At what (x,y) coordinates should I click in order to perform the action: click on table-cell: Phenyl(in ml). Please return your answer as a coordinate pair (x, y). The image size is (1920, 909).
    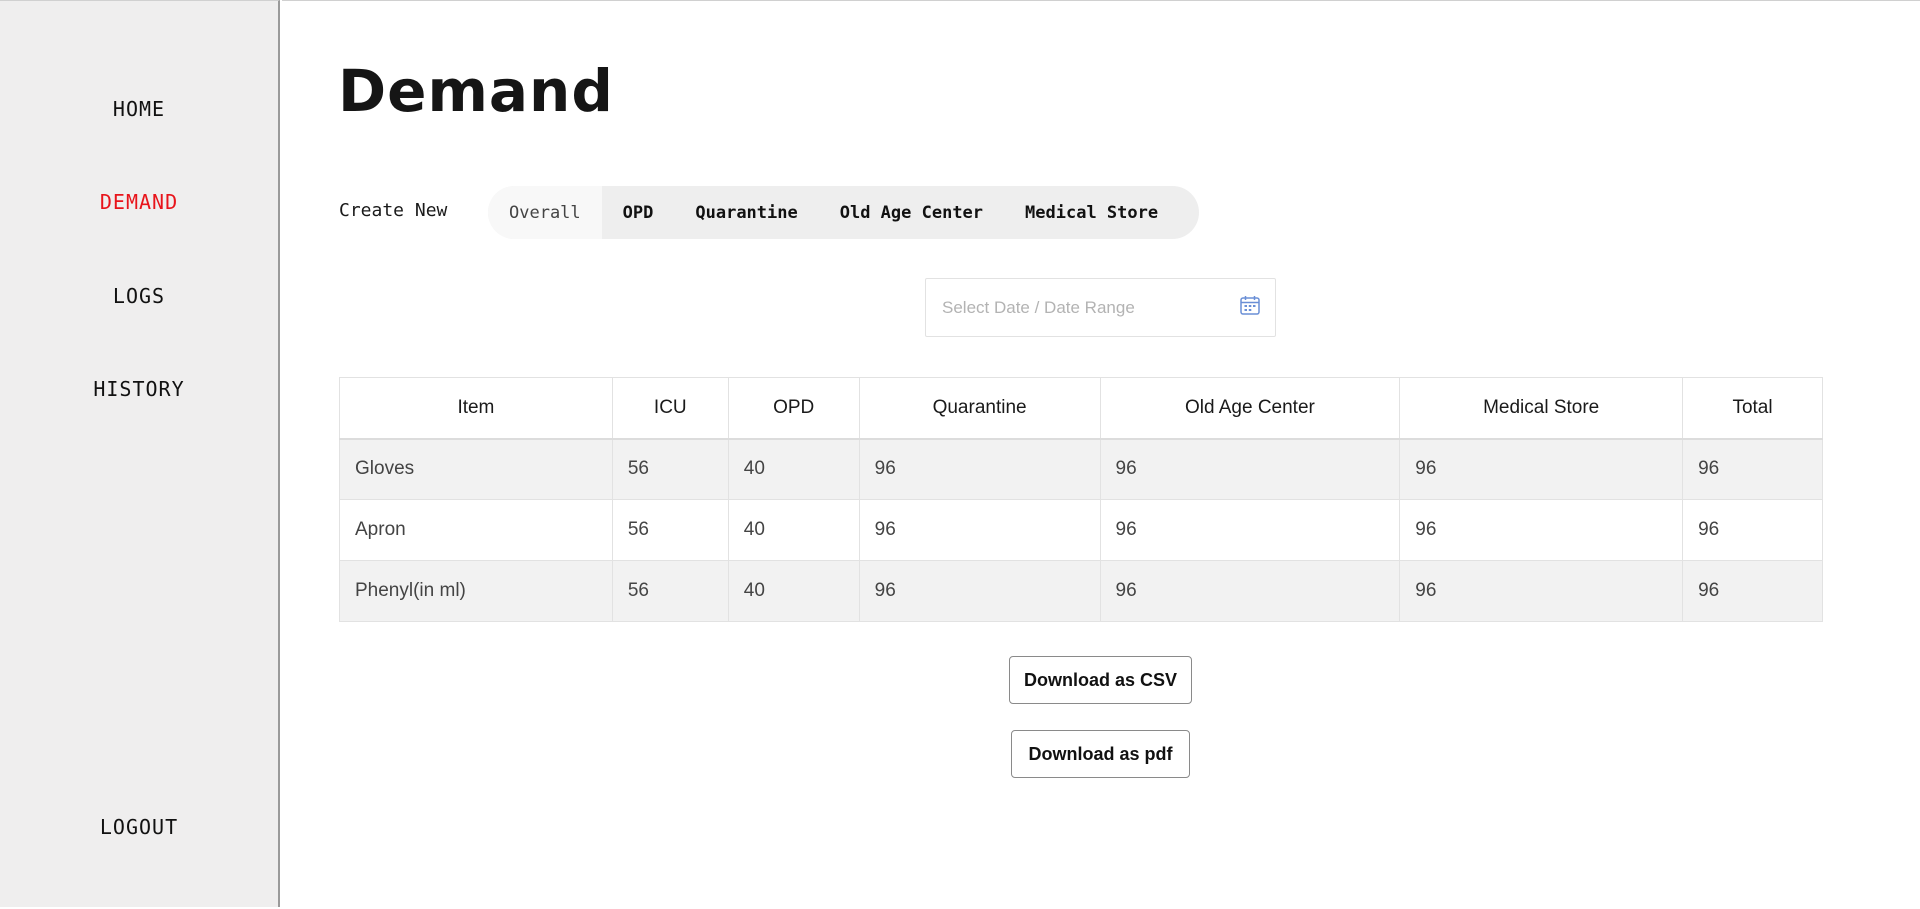
    Looking at the image, I should click on (476, 591).